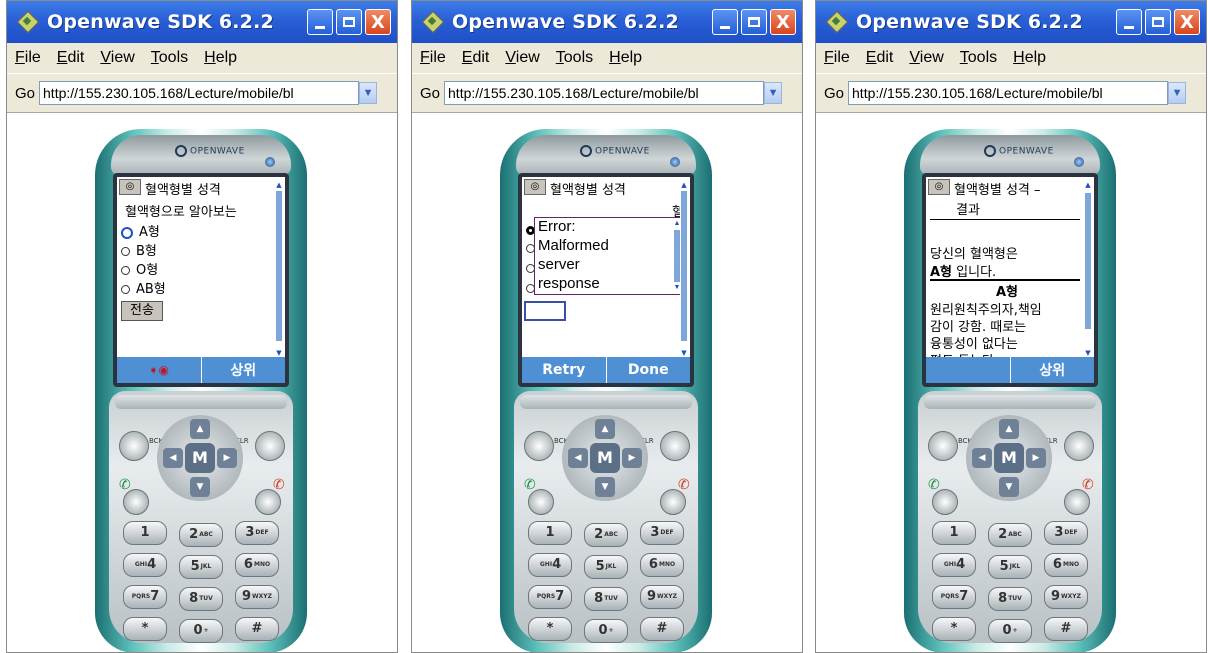  Describe the element at coordinates (159, 370) in the screenshot. I see `softkey-left: ➧◉` at that location.